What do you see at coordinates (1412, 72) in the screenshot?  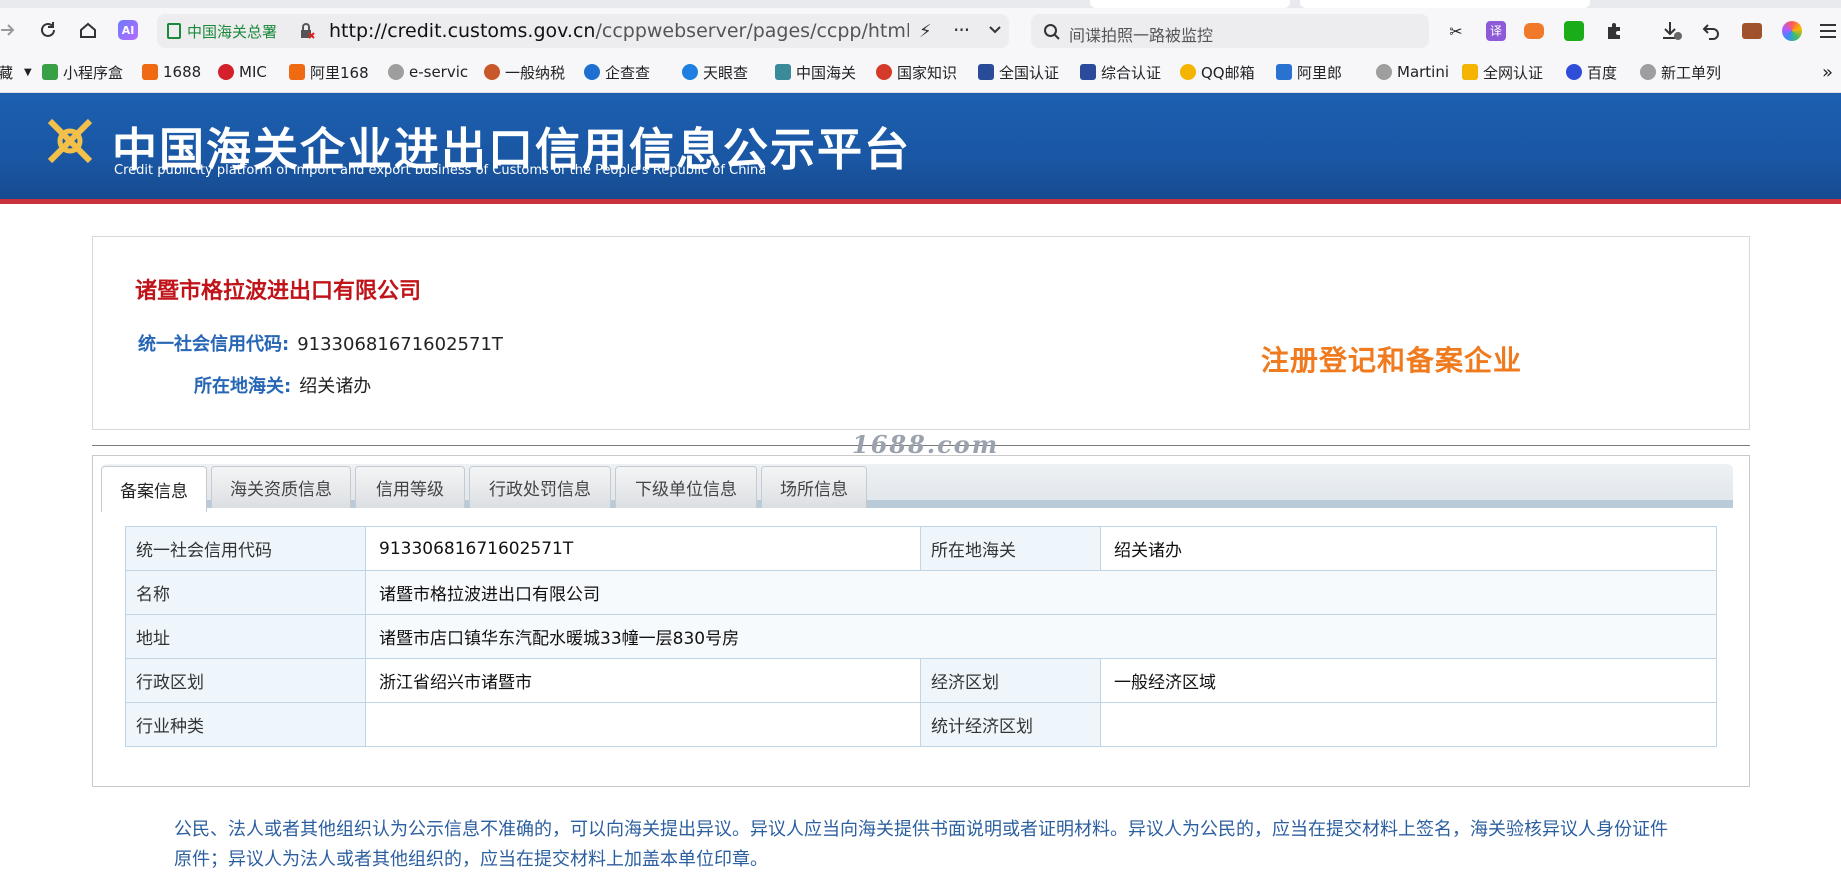 I see `bookmark-item: Martini` at bounding box center [1412, 72].